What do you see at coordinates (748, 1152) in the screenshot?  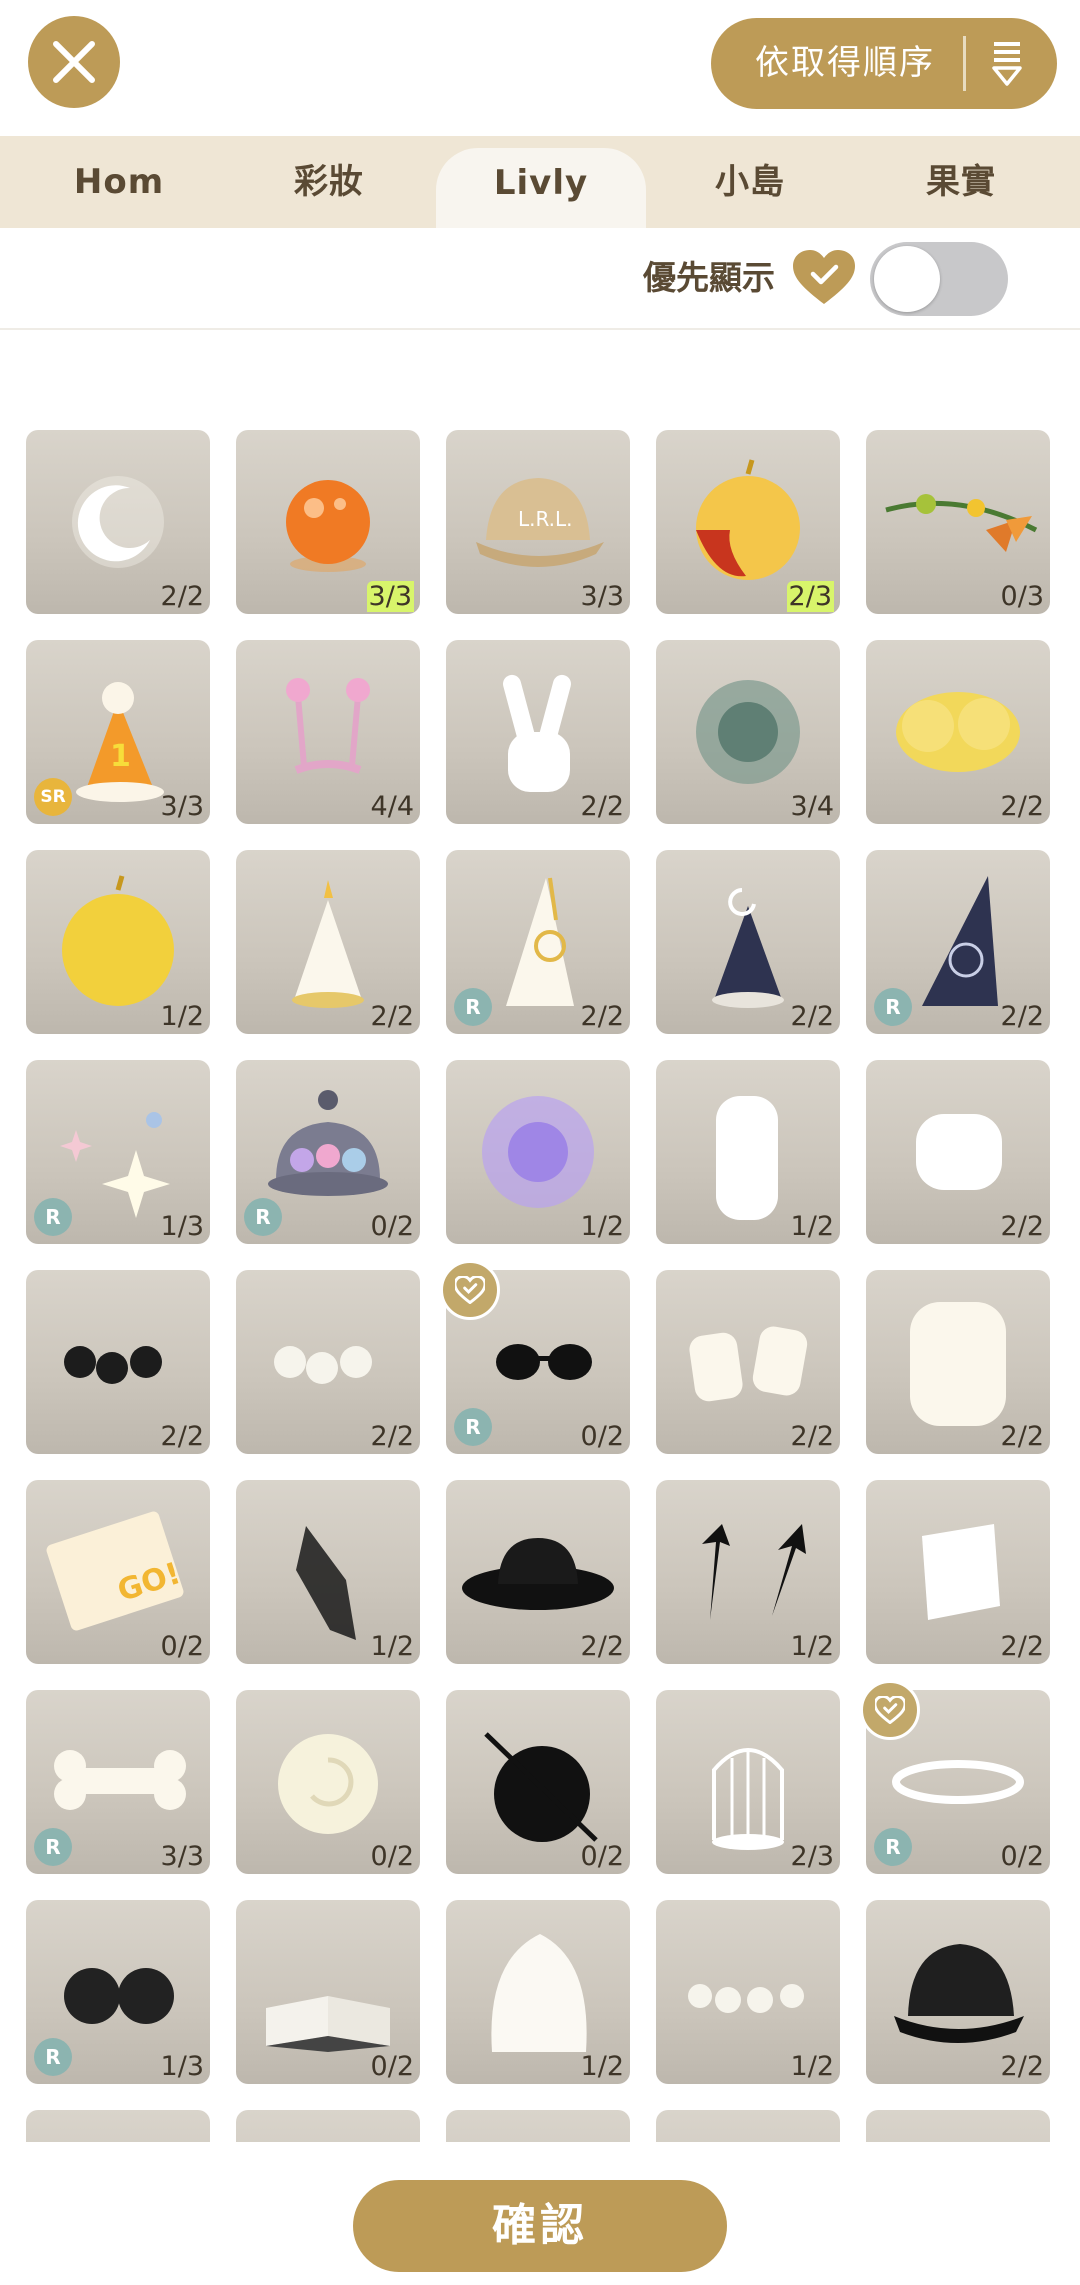 I see `item-card-open-glove: 1/2` at bounding box center [748, 1152].